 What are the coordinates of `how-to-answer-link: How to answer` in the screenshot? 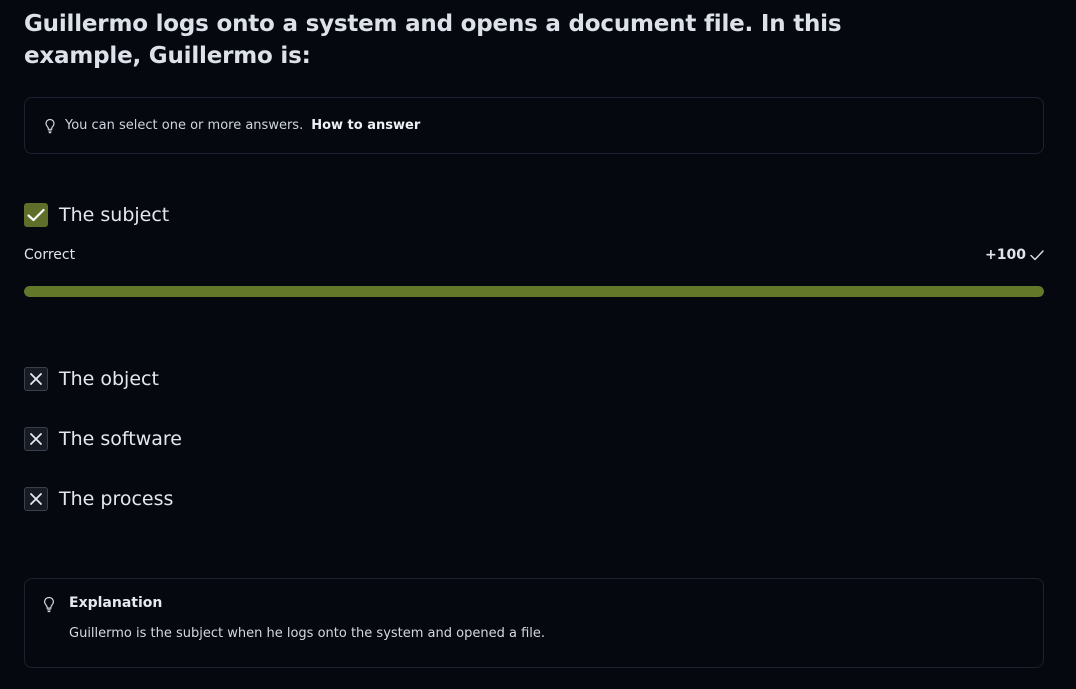 It's located at (365, 125).